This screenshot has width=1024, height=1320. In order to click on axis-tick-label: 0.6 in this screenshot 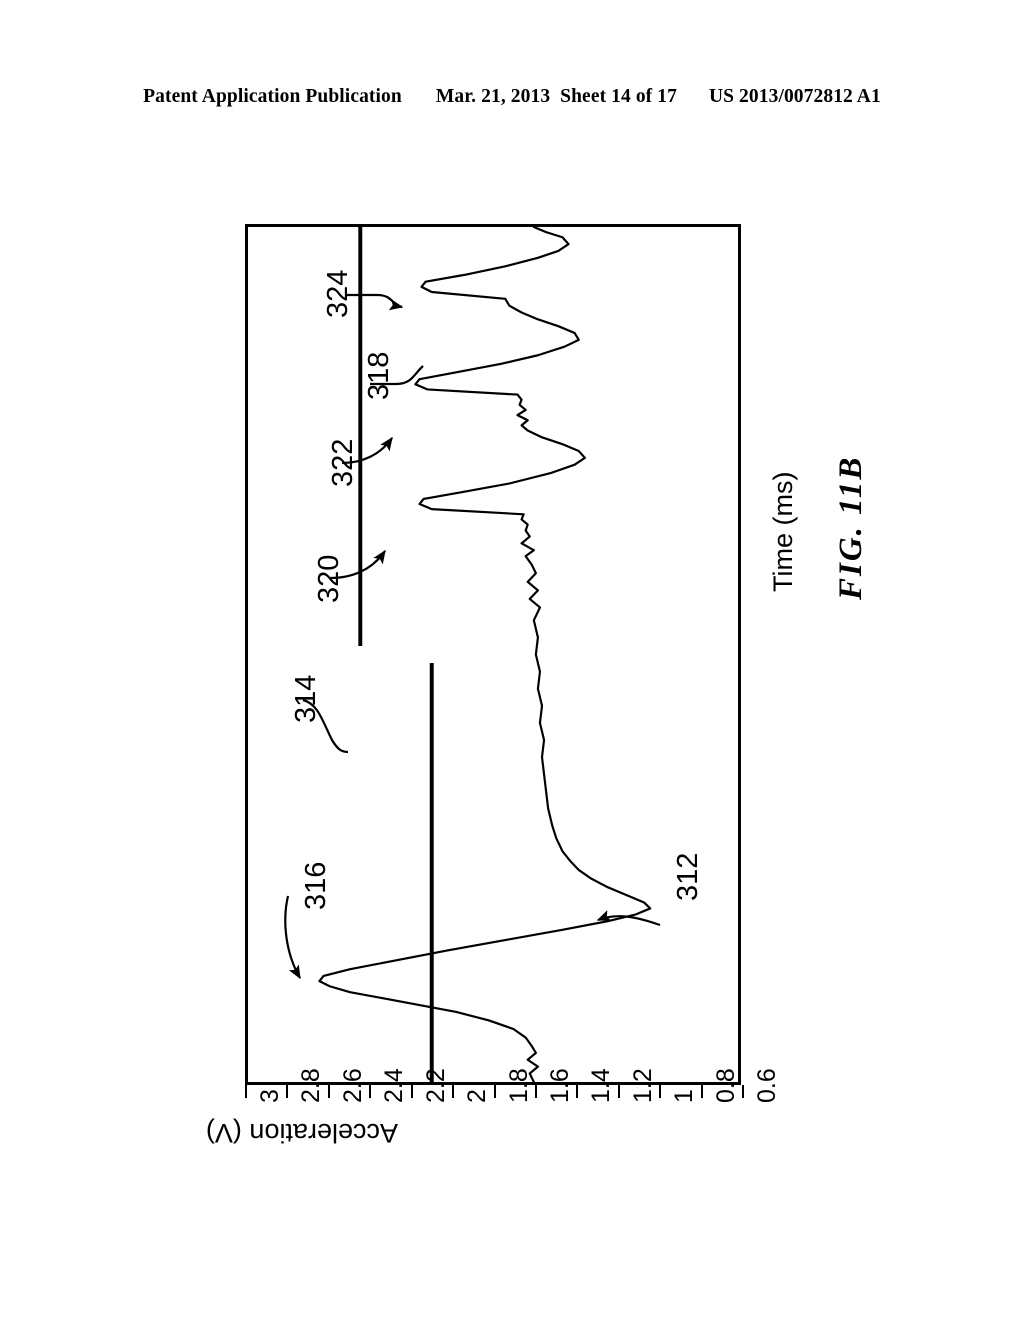, I will do `click(767, 1085)`.